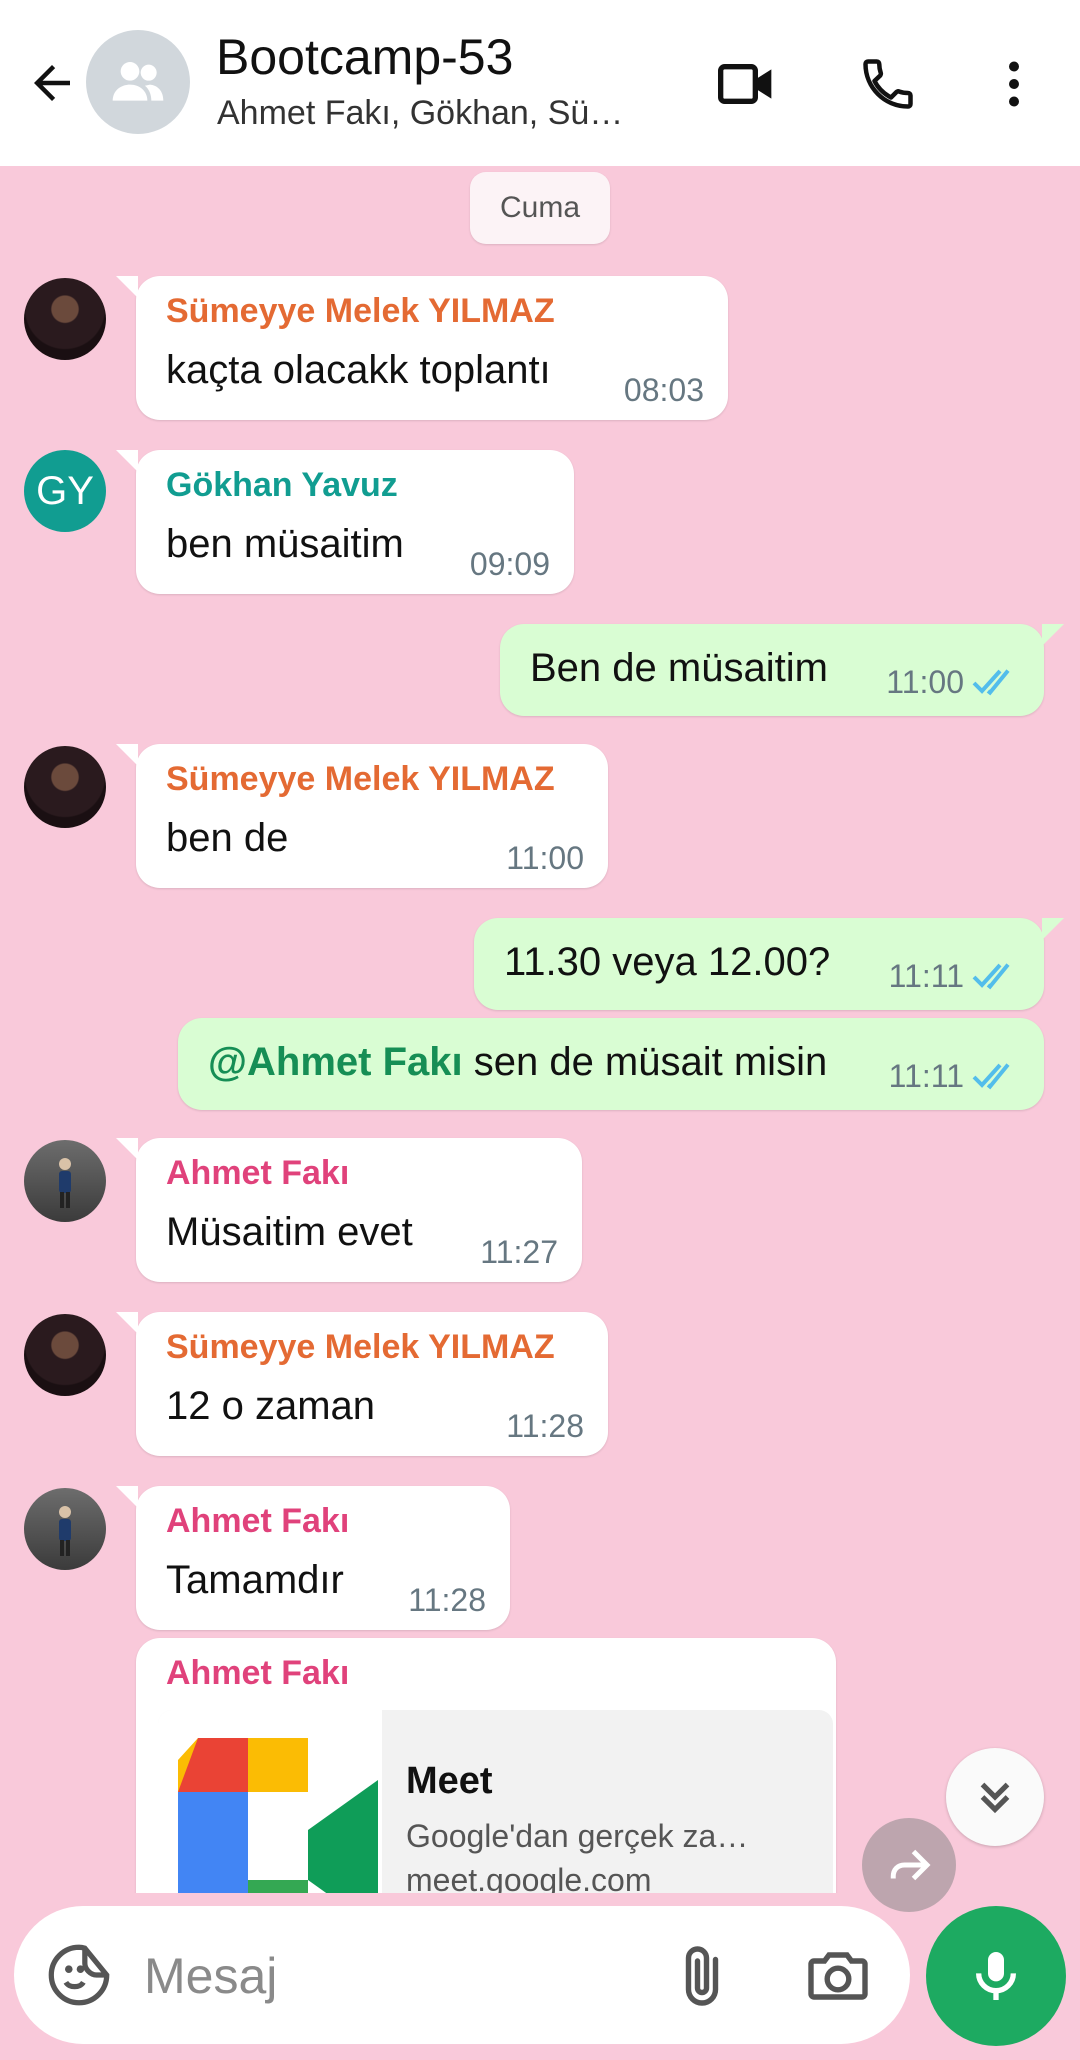 This screenshot has width=1080, height=2060. I want to click on message-bubble: Ahmet Fakı Tamamdır 11:28, so click(313, 1558).